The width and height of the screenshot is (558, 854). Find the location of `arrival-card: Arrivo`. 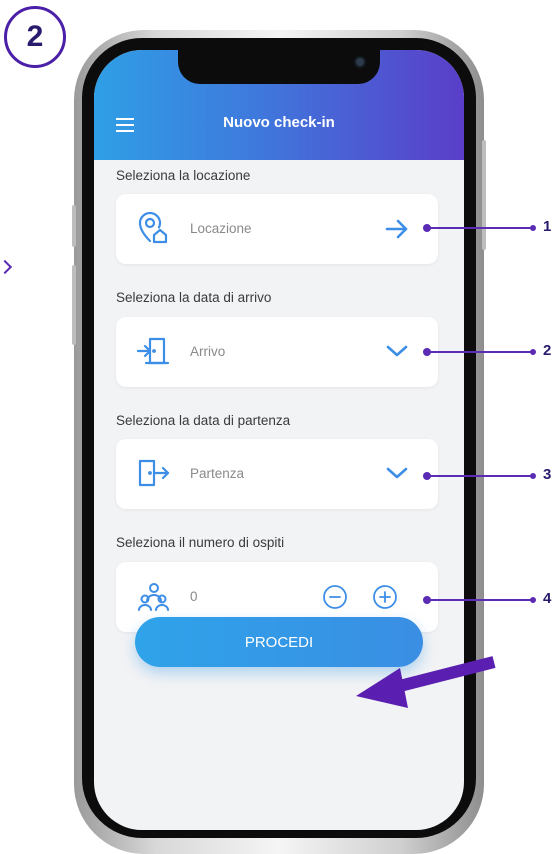

arrival-card: Arrivo is located at coordinates (277, 352).